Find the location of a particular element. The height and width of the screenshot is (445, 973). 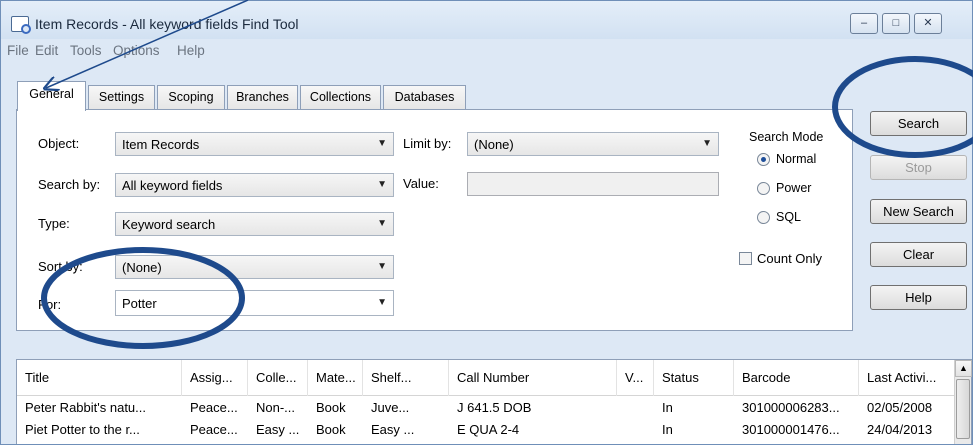

menu-tools: Tools is located at coordinates (86, 50).